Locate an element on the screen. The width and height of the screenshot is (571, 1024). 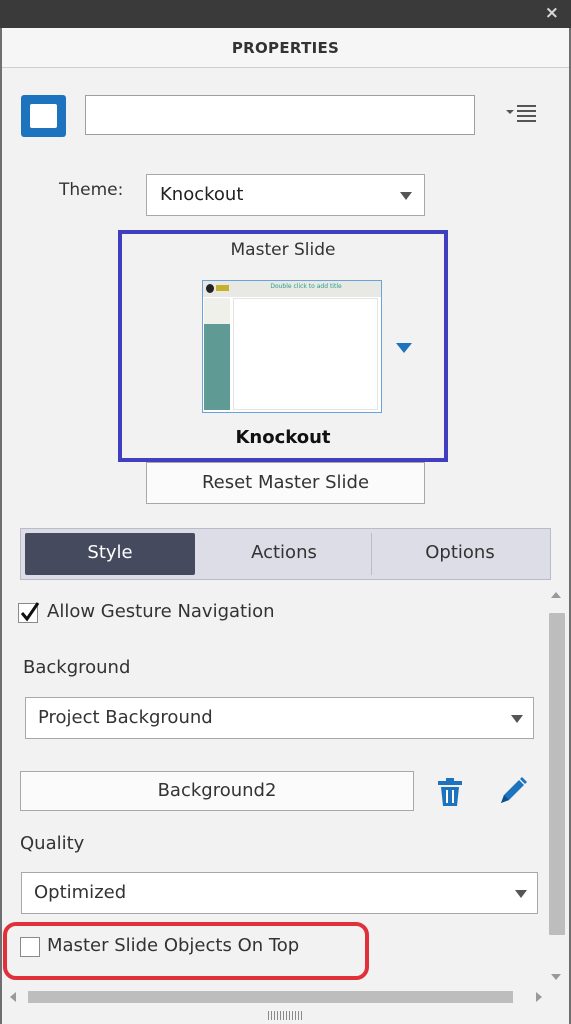
theme-dropdown: Knockout is located at coordinates (285, 195).